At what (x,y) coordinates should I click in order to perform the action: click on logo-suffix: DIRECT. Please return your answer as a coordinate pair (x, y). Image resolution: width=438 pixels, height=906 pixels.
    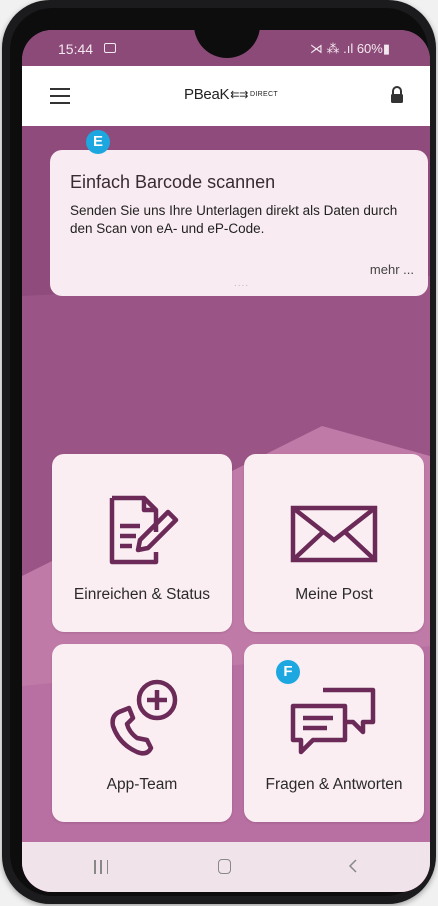
    Looking at the image, I should click on (264, 94).